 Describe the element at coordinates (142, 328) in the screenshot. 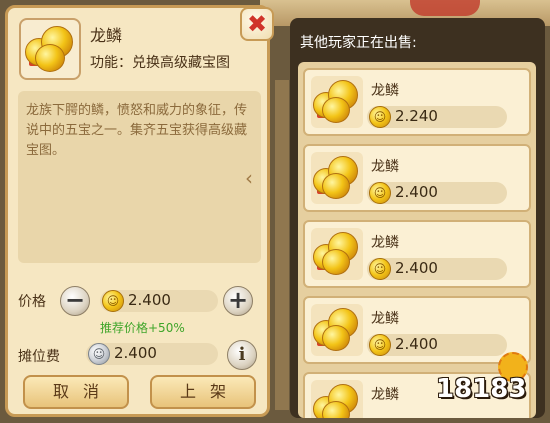

I see `recommended-price-hint: 推荐价格+50%` at that location.